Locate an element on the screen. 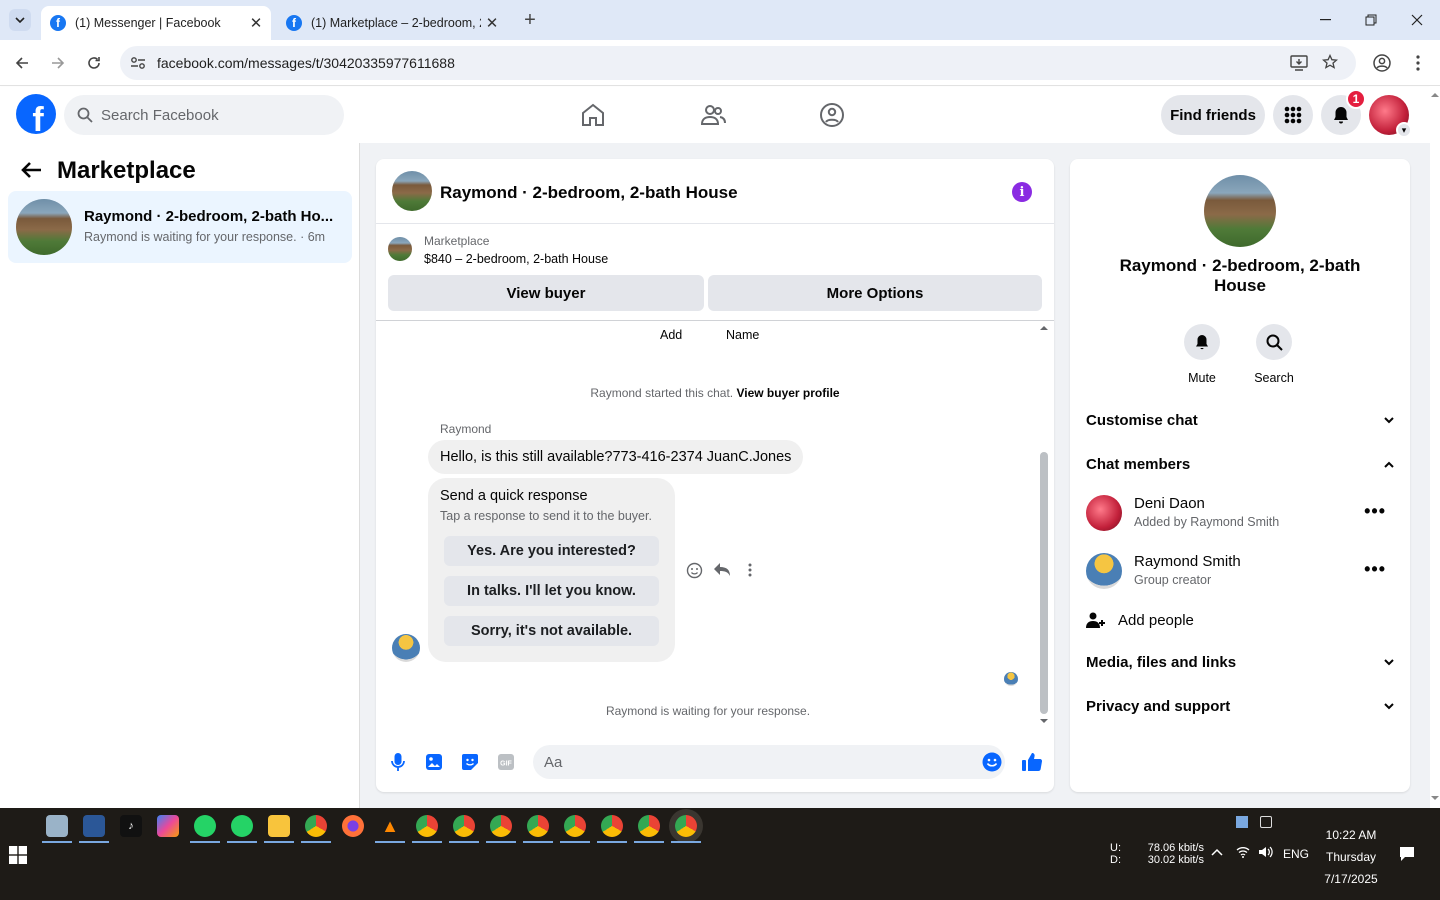 The width and height of the screenshot is (1440, 900). add-people-button: Add people is located at coordinates (1140, 620).